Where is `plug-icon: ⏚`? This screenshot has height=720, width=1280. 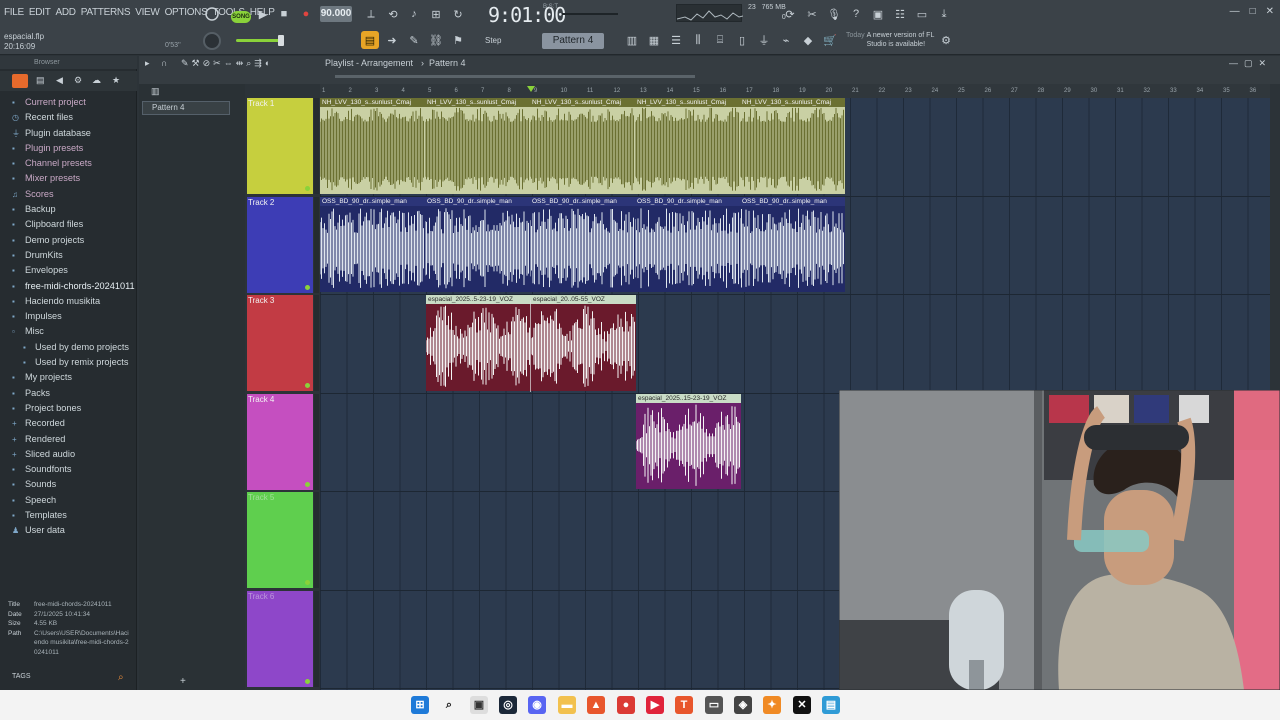
plug-icon: ⏚ is located at coordinates (764, 40).